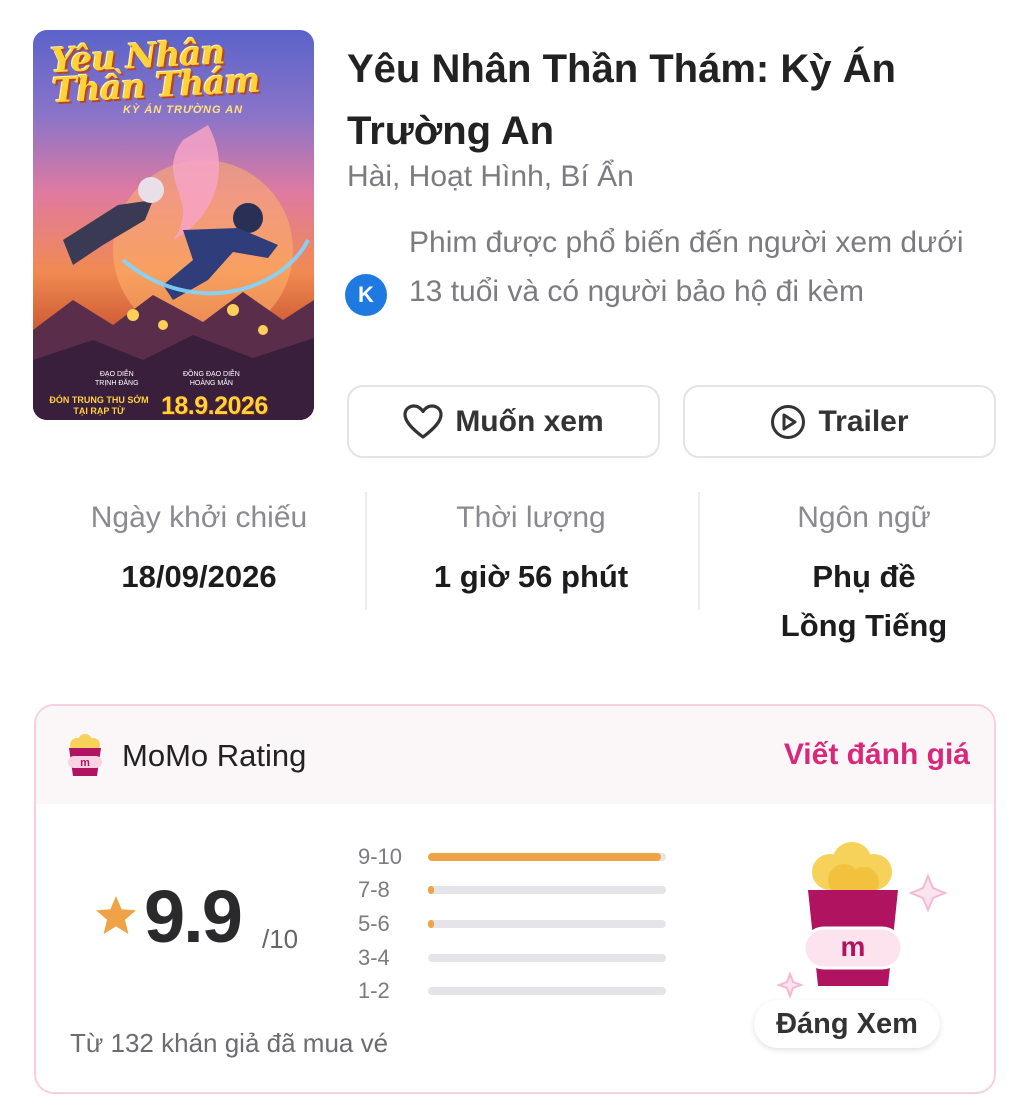 This screenshot has width=1030, height=1112. I want to click on distribution-row: 5-6, so click(518, 924).